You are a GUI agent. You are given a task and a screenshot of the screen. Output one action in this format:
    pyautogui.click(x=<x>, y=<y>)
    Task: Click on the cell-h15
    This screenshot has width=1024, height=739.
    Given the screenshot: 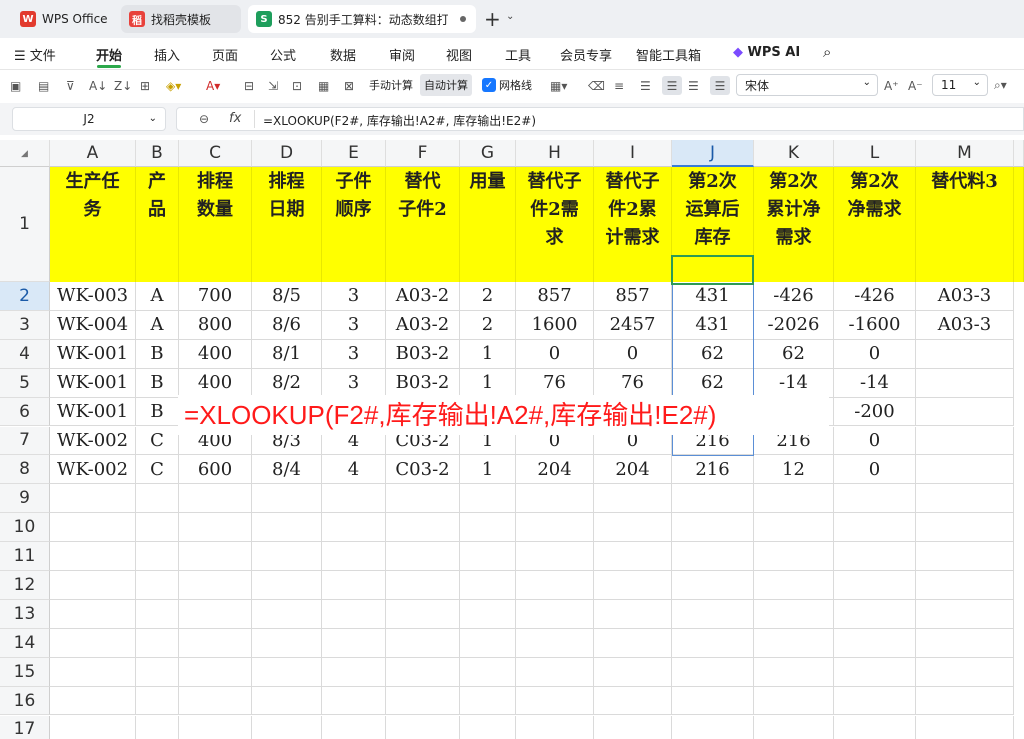 What is the action you would take?
    pyautogui.click(x=555, y=672)
    